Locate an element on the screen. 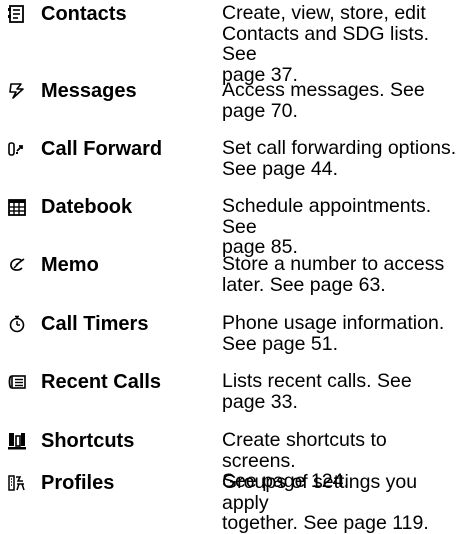 The height and width of the screenshot is (534, 465). call-timers-icon is located at coordinates (17, 324).